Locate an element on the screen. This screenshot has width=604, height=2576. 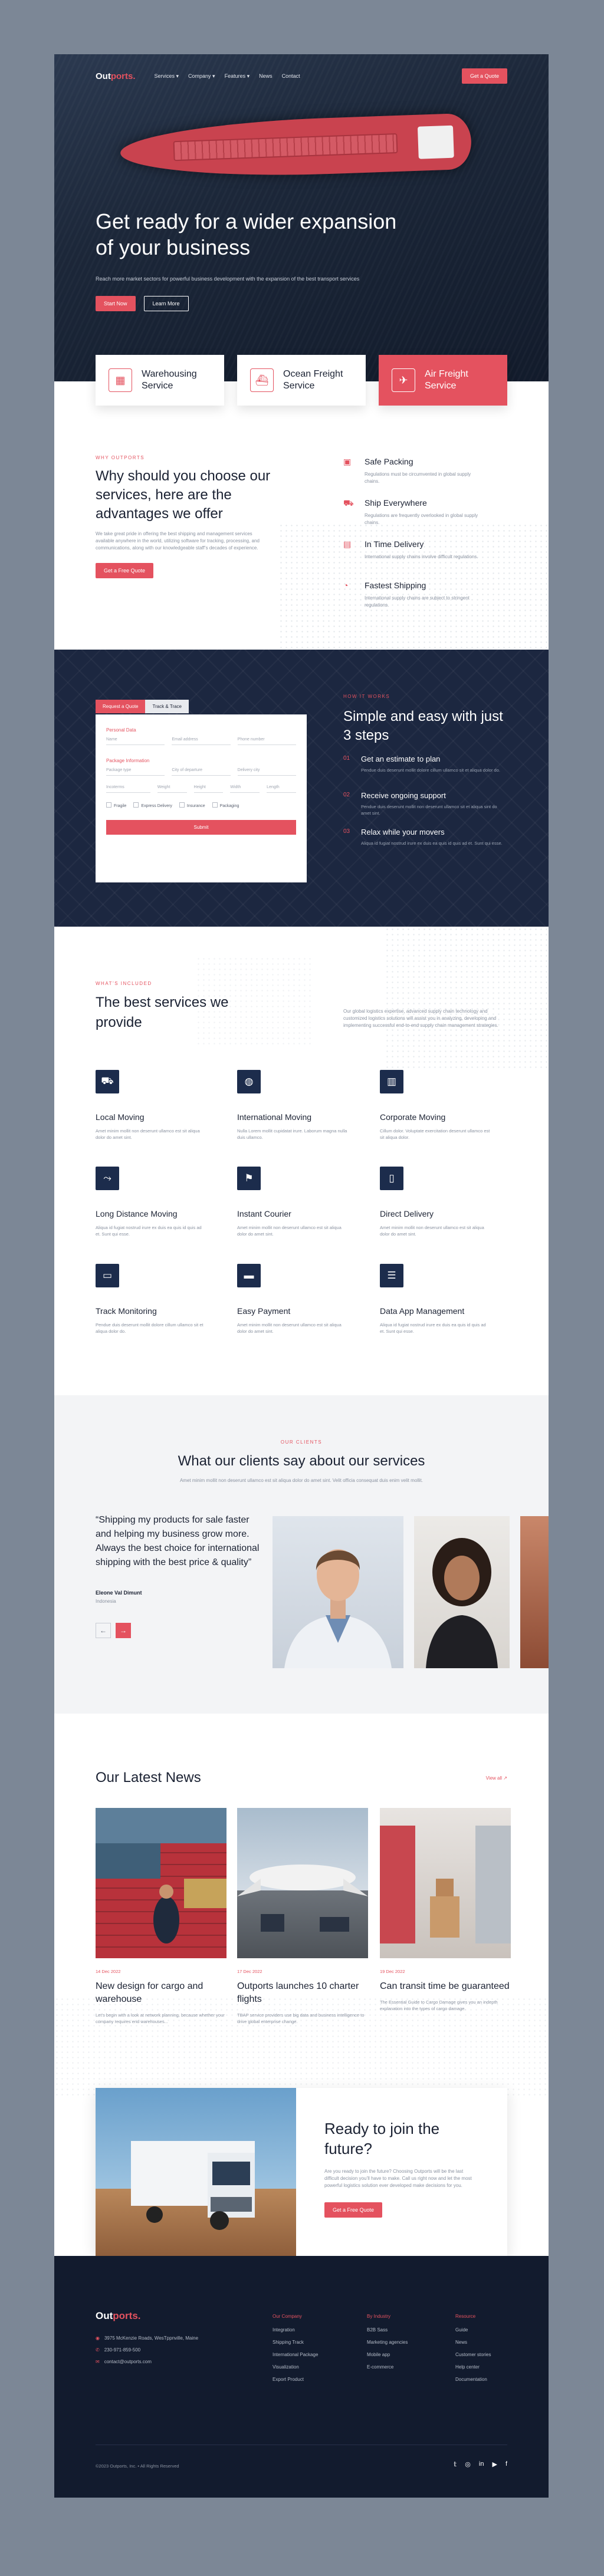
next-arrow-icon: → is located at coordinates (123, 1630).